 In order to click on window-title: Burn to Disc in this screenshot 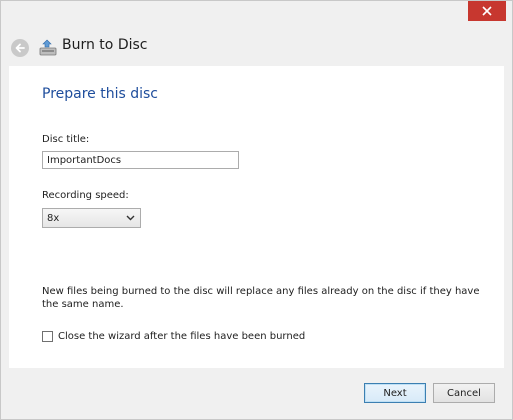, I will do `click(105, 45)`.